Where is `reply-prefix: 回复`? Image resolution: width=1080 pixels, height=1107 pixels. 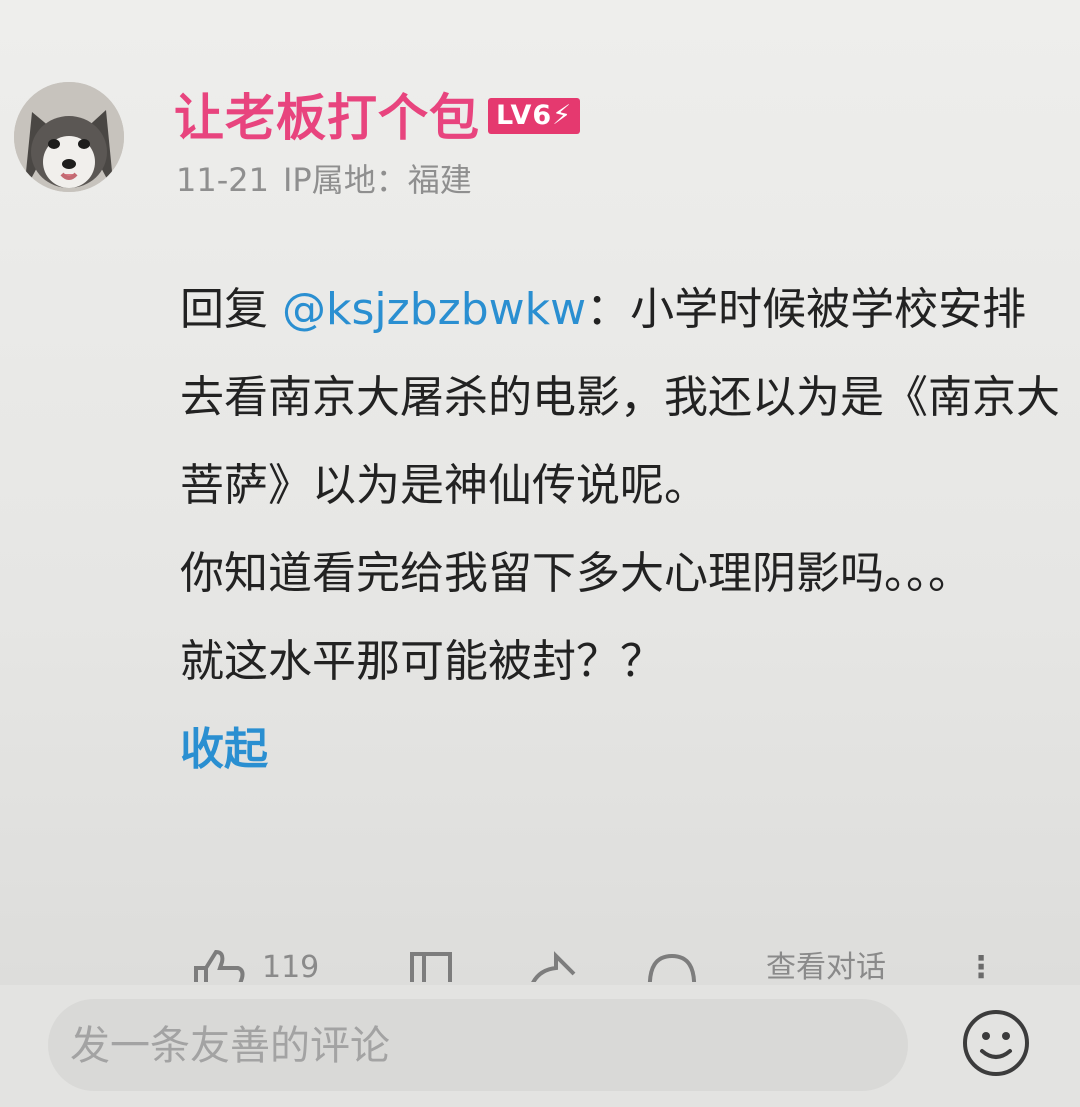
reply-prefix: 回复 is located at coordinates (231, 309).